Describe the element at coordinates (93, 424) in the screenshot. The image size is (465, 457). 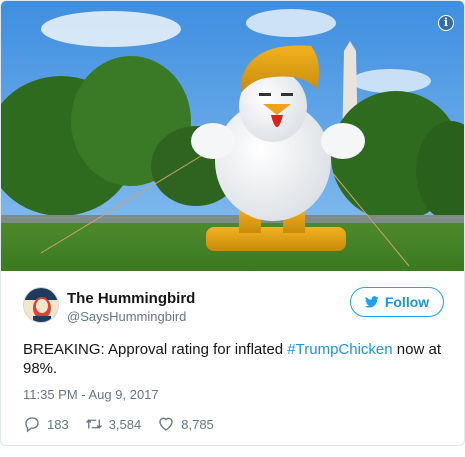
I see `retweet-icon` at that location.